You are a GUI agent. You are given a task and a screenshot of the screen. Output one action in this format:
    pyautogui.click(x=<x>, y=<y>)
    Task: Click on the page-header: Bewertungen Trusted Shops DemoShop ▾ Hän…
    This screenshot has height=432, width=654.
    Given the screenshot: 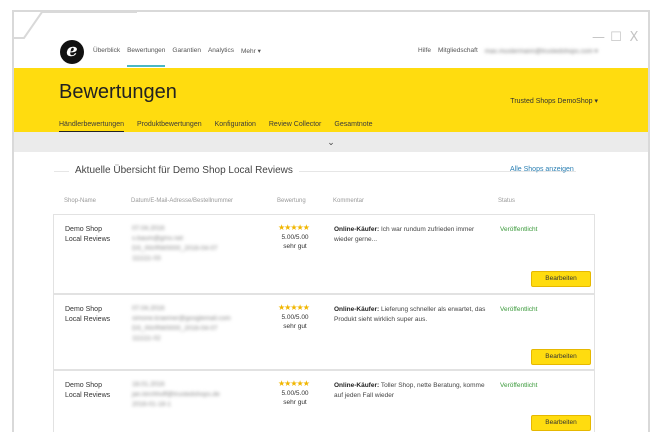 What is the action you would take?
    pyautogui.click(x=331, y=100)
    